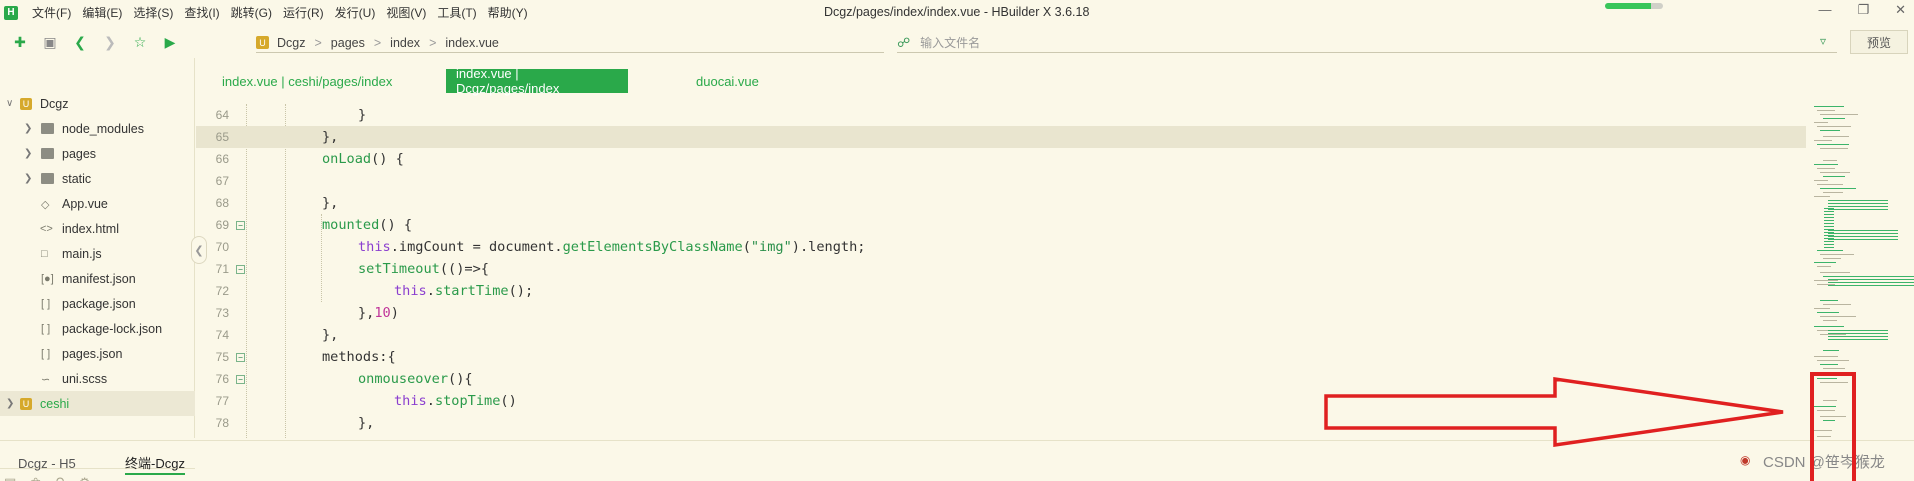  What do you see at coordinates (1824, 10) in the screenshot?
I see `minimize-icon: —` at bounding box center [1824, 10].